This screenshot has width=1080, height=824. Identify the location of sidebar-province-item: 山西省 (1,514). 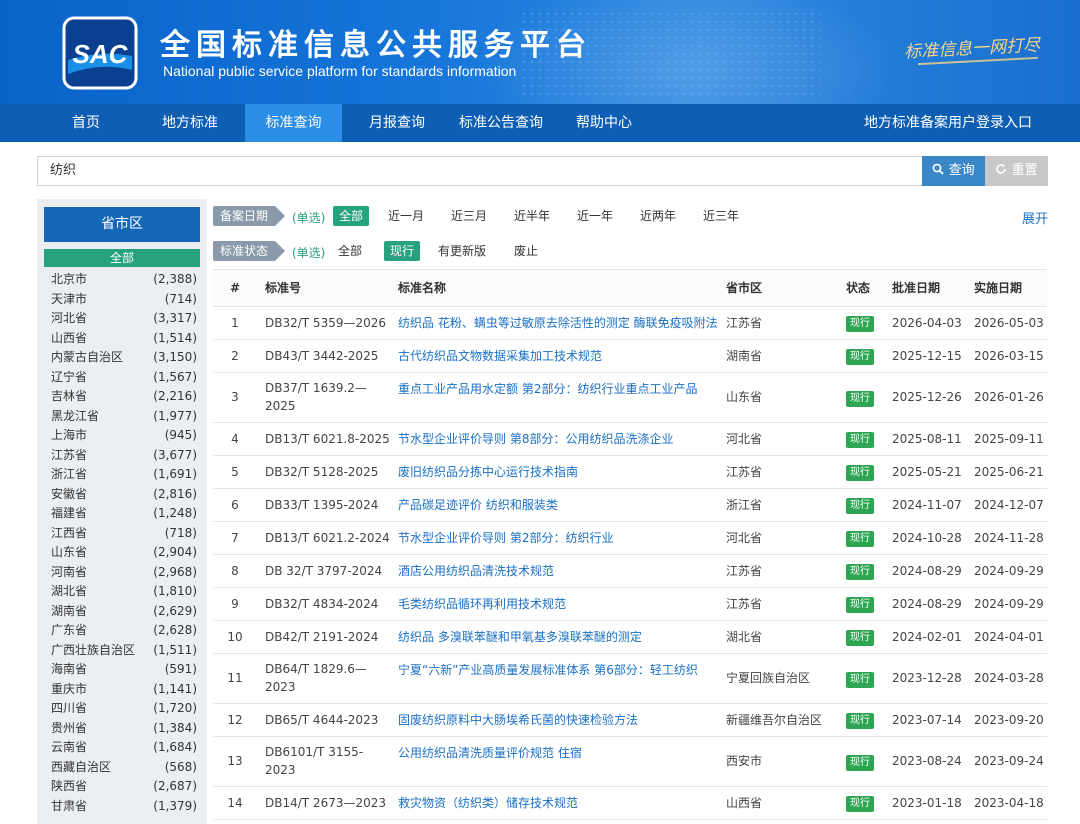
(124, 338).